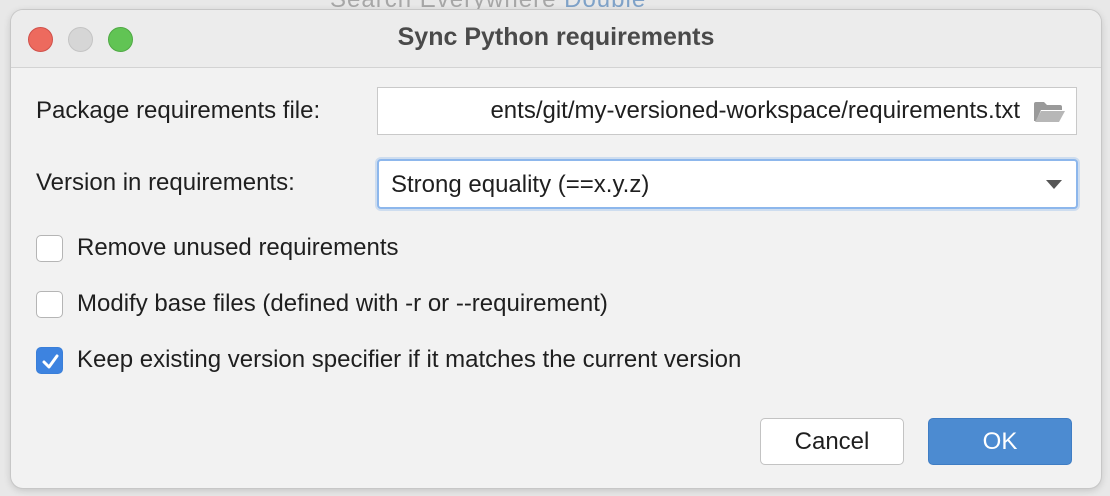 The height and width of the screenshot is (496, 1110). I want to click on title-bar: Sync Python requirements, so click(556, 39).